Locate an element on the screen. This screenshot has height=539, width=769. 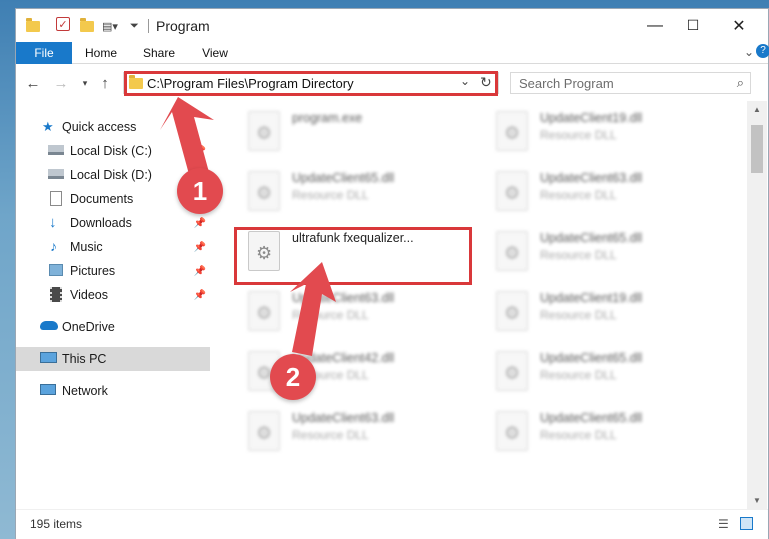
address-highlight-box is located at coordinates (311, 83).